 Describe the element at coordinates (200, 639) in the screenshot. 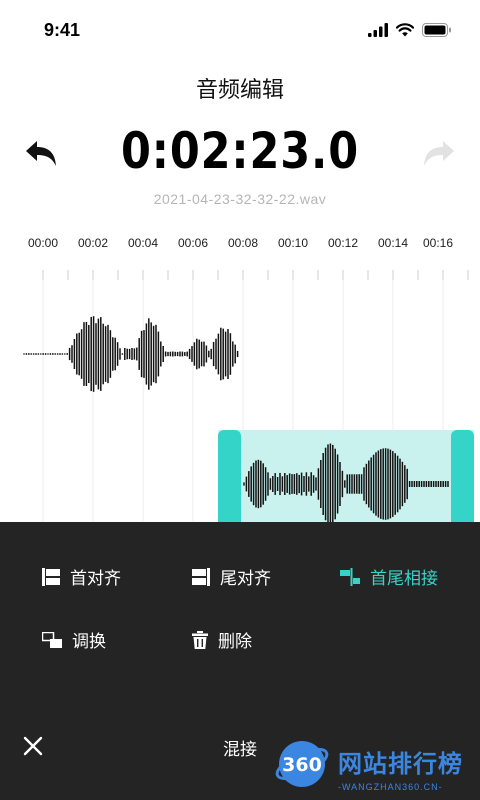

I see `trash-icon` at that location.